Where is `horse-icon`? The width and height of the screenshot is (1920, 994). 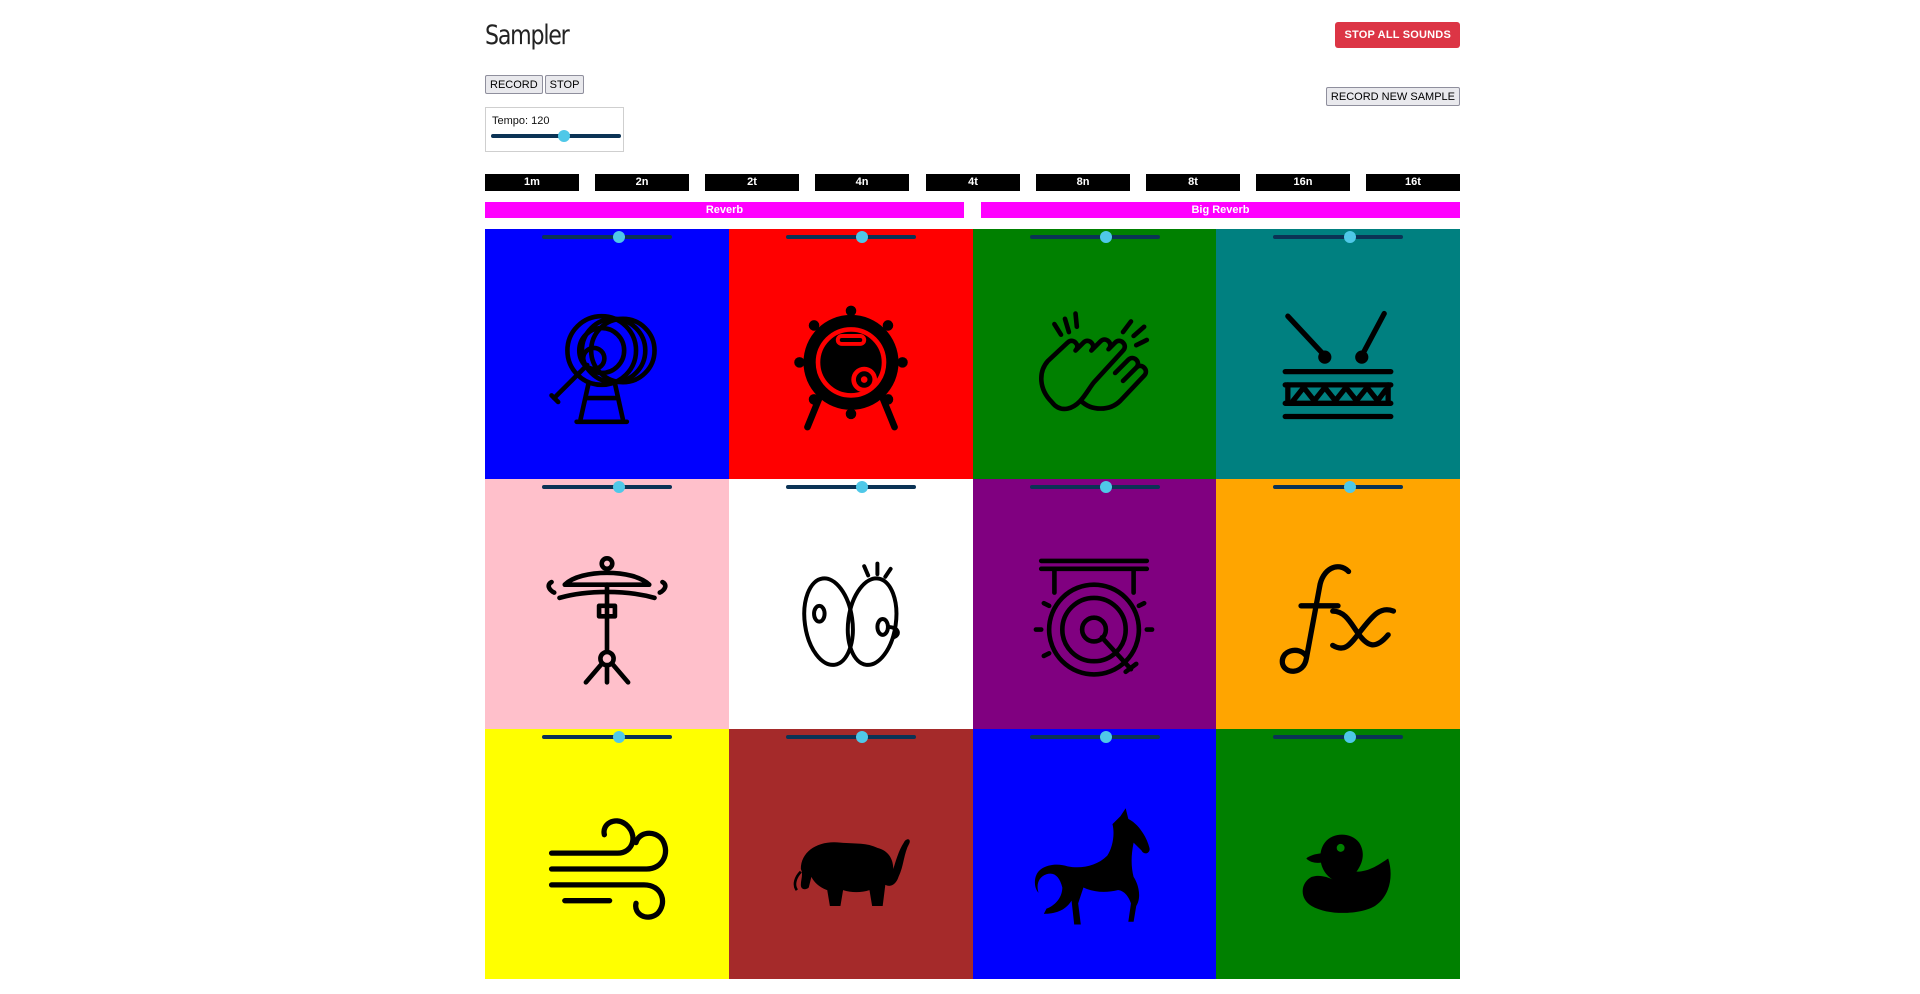
horse-icon is located at coordinates (1094, 869).